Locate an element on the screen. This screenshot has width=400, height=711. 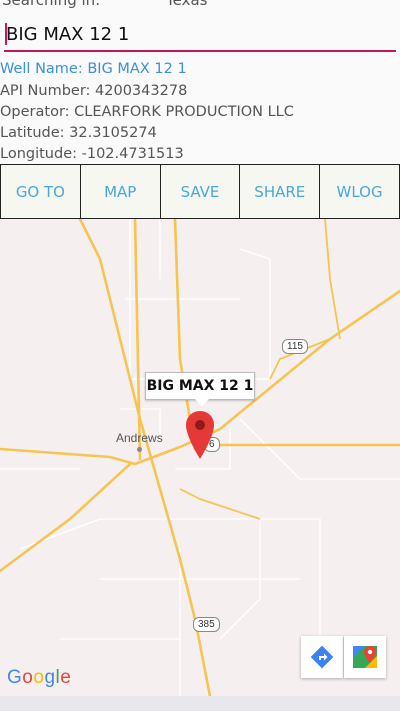
search-field is located at coordinates (200, 35).